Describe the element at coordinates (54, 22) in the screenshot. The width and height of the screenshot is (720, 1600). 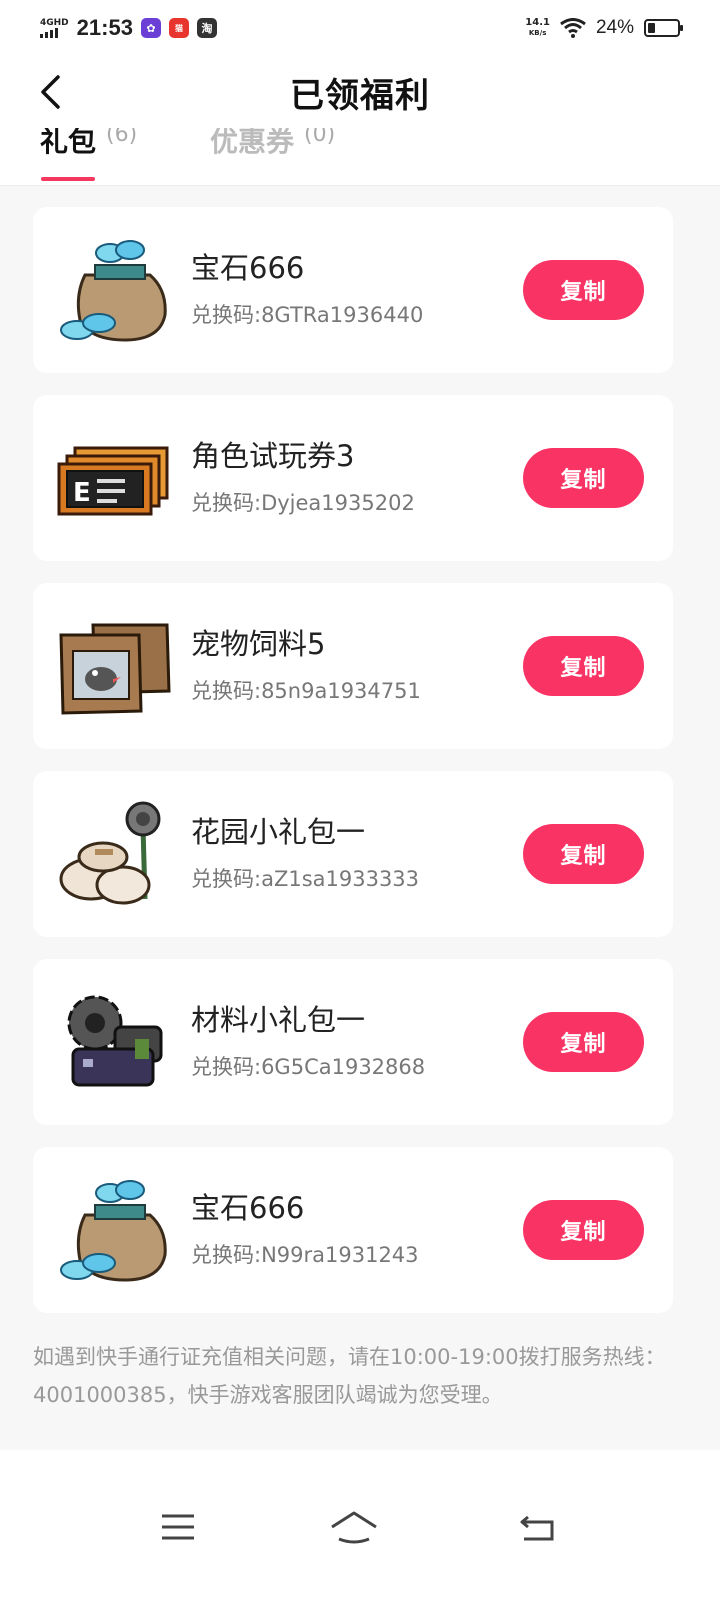
I see `network-type: 4GHD` at that location.